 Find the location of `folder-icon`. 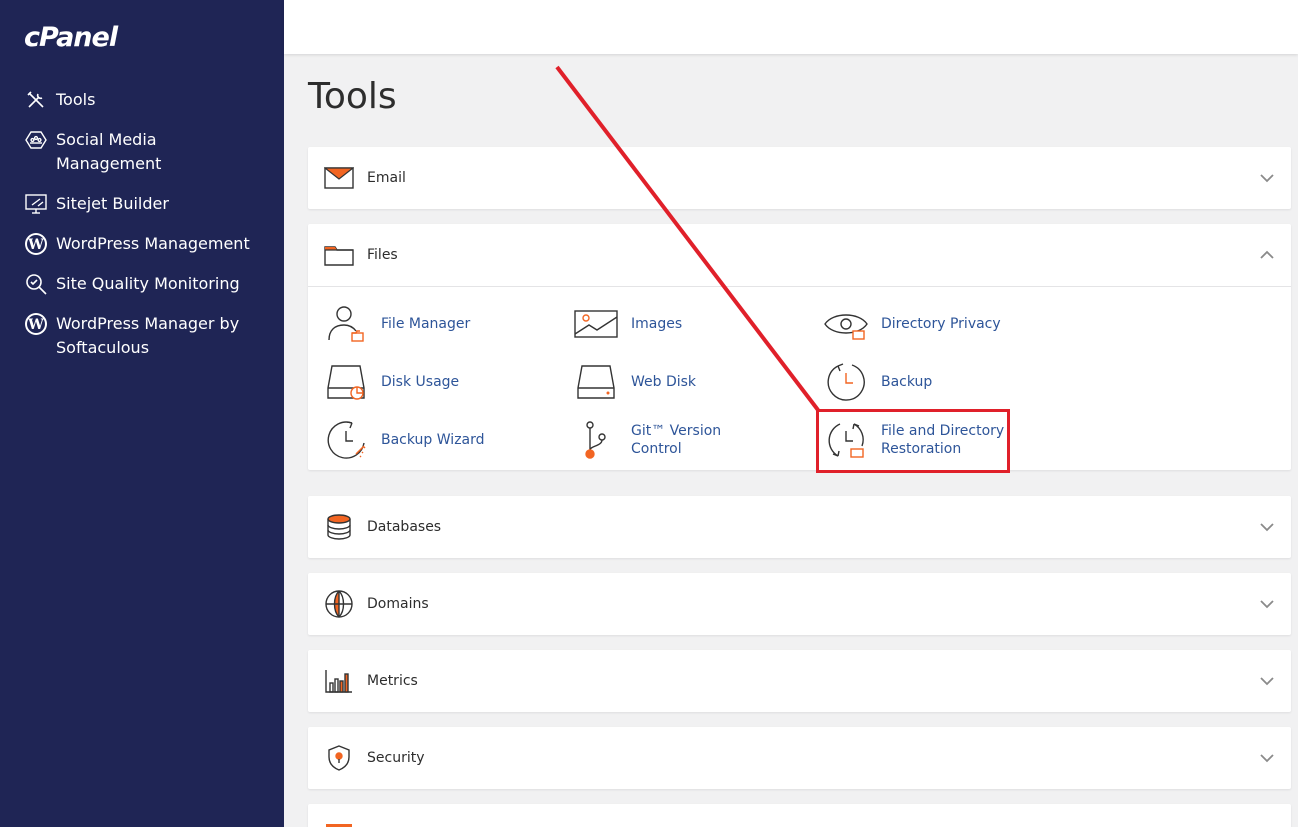

folder-icon is located at coordinates (339, 255).